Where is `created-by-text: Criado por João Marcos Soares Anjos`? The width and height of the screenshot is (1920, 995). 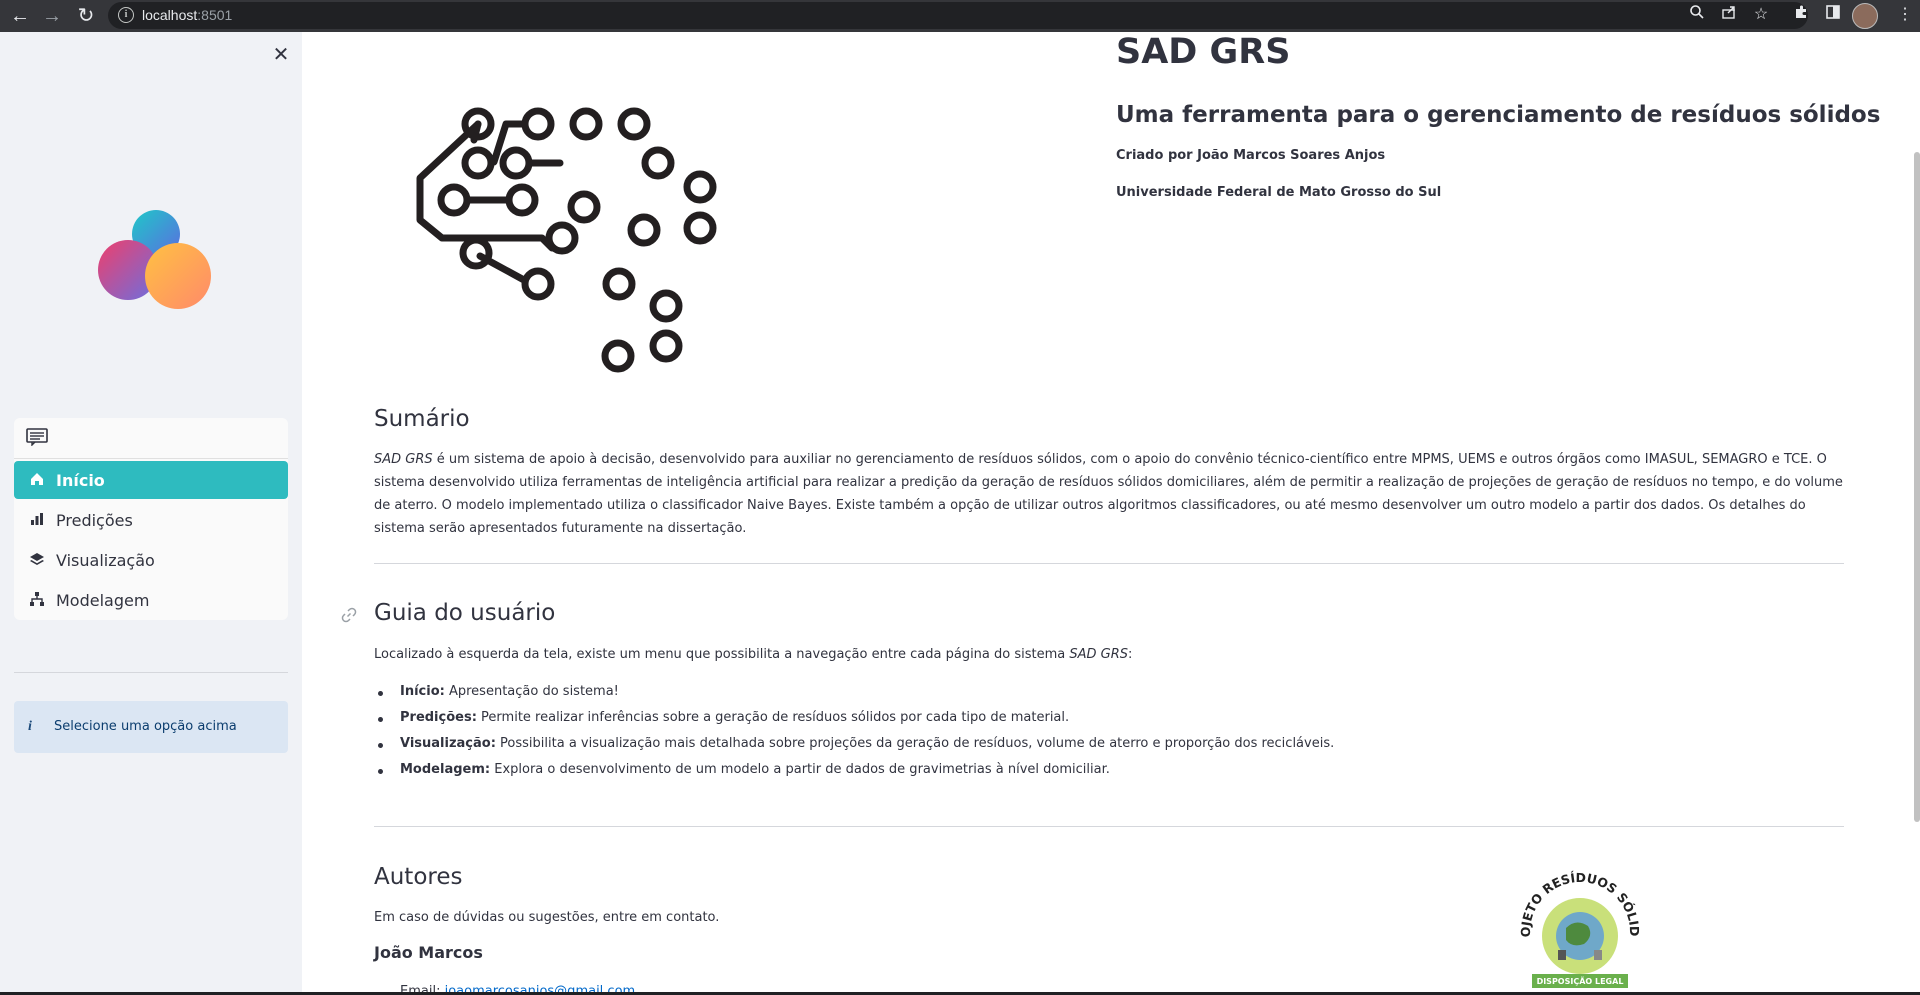
created-by-text: Criado por João Marcos Soares Anjos is located at coordinates (1251, 155).